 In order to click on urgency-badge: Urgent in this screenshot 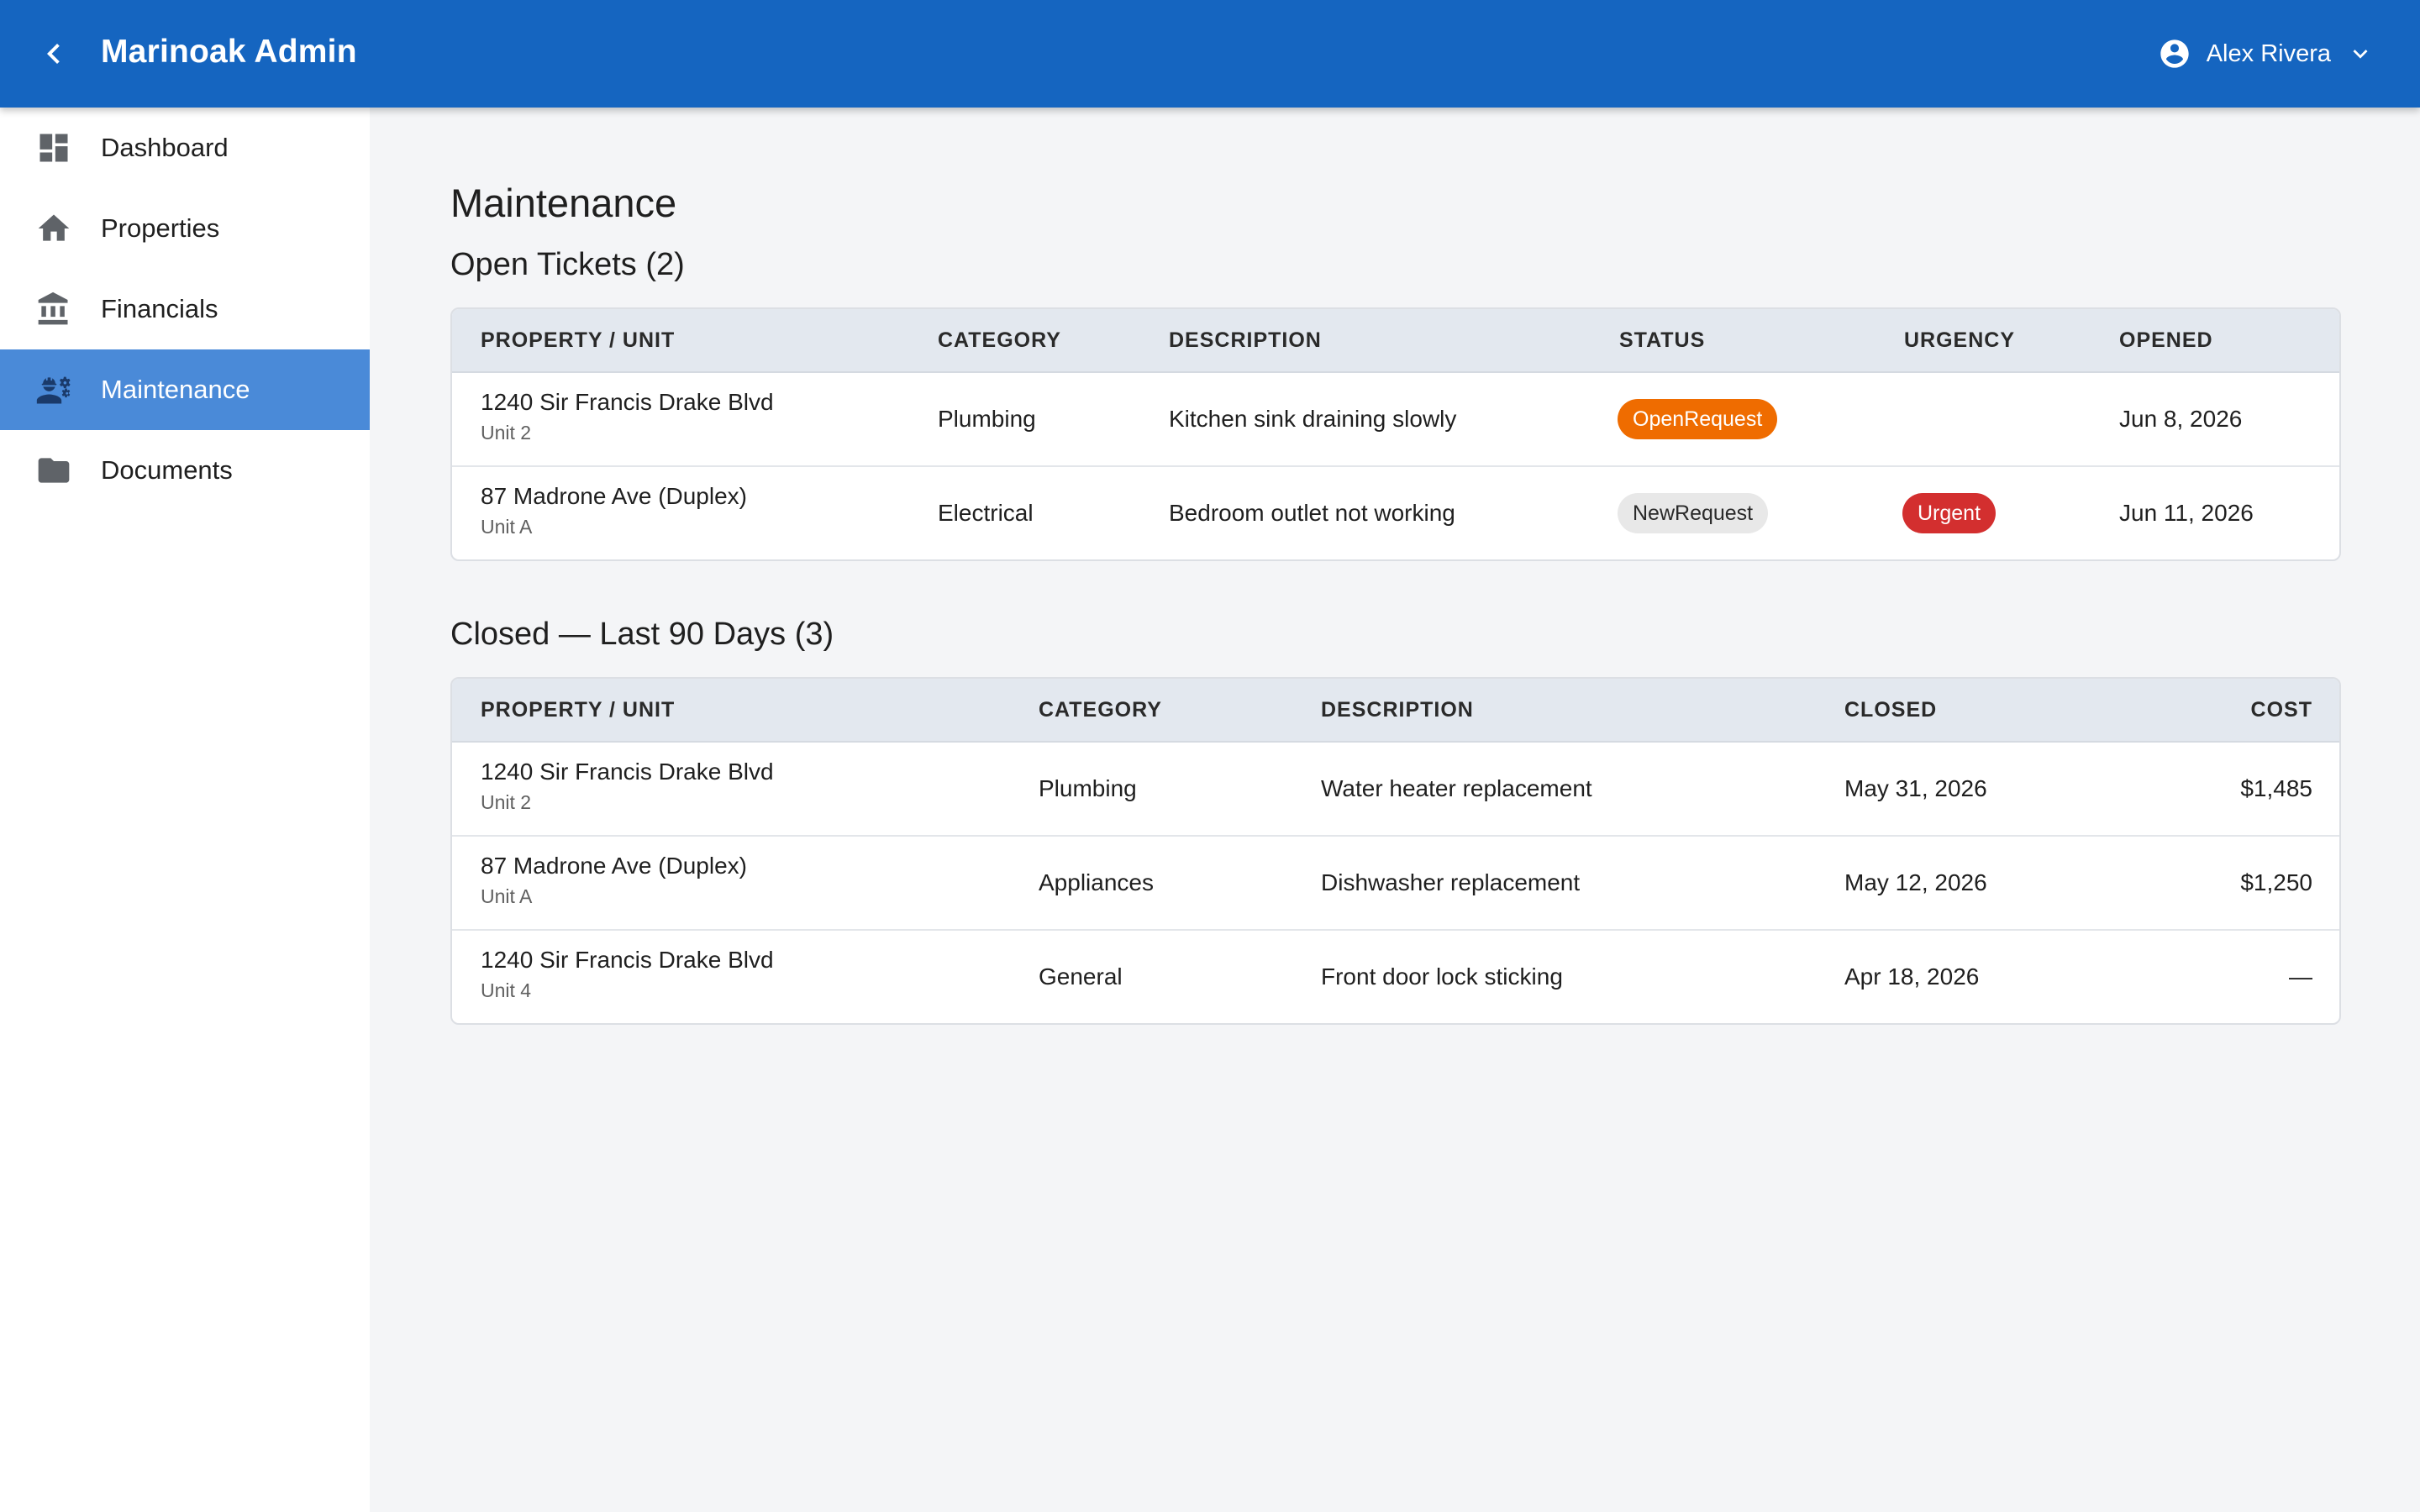, I will do `click(1949, 513)`.